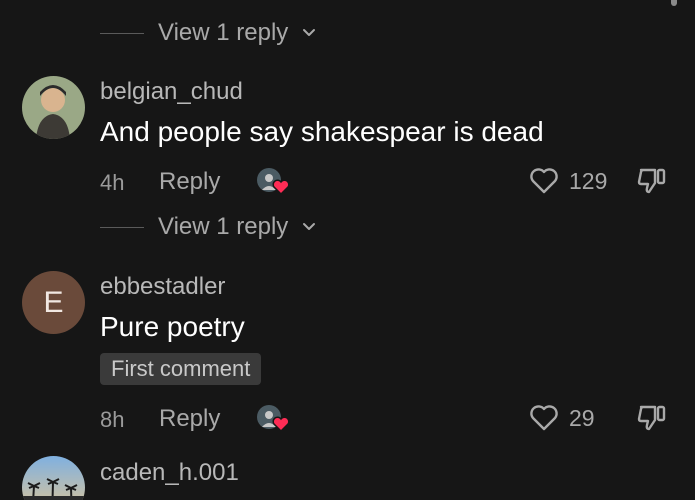 The height and width of the screenshot is (500, 695). Describe the element at coordinates (322, 131) in the screenshot. I see `comment-text: And people say shakespear is dead` at that location.